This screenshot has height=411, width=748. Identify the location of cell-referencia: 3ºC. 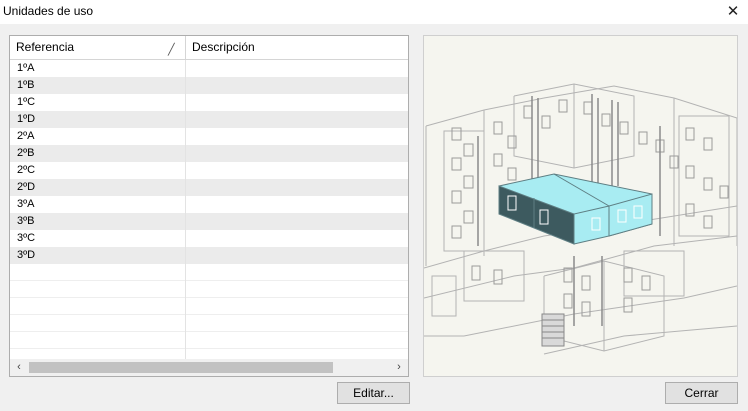
(98, 238).